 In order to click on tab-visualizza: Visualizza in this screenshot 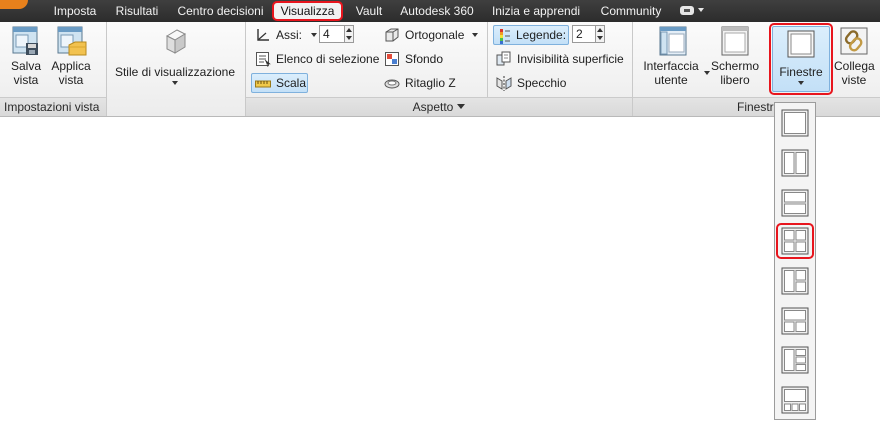, I will do `click(307, 11)`.